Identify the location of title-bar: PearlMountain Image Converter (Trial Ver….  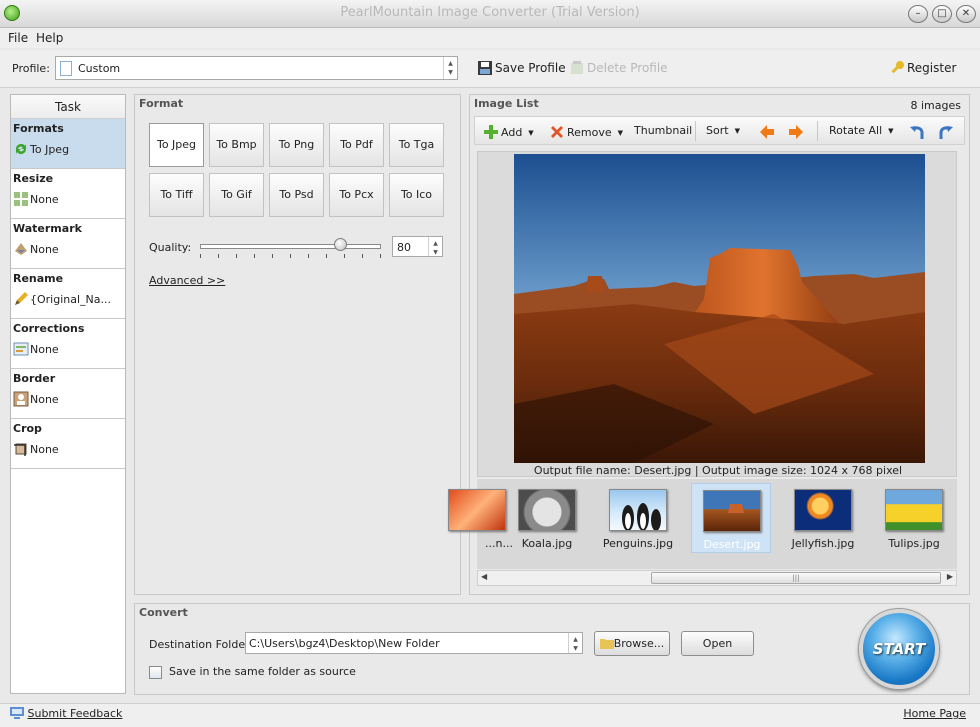
(490, 14).